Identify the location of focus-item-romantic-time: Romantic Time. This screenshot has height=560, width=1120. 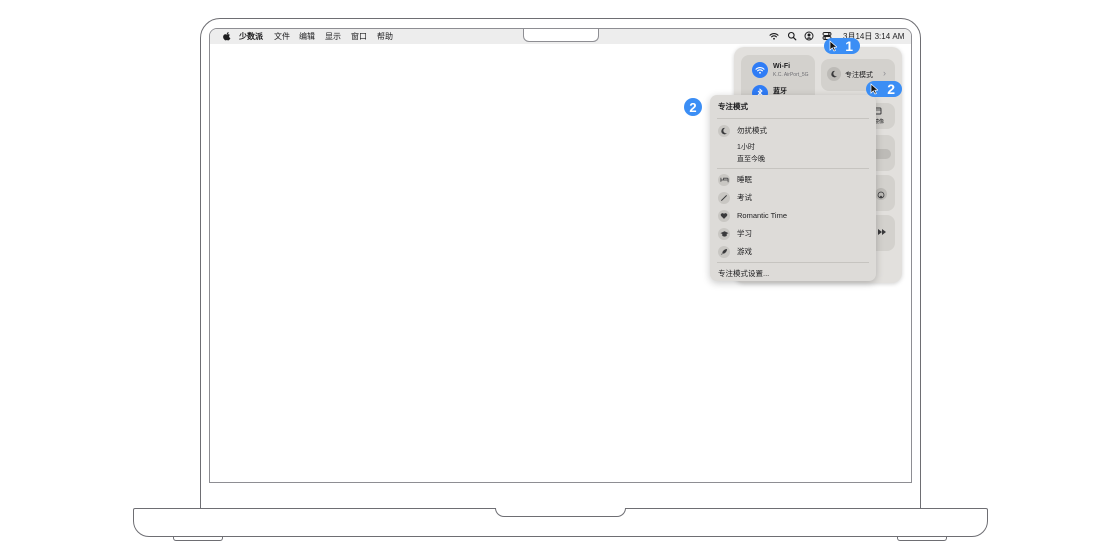
(752, 215).